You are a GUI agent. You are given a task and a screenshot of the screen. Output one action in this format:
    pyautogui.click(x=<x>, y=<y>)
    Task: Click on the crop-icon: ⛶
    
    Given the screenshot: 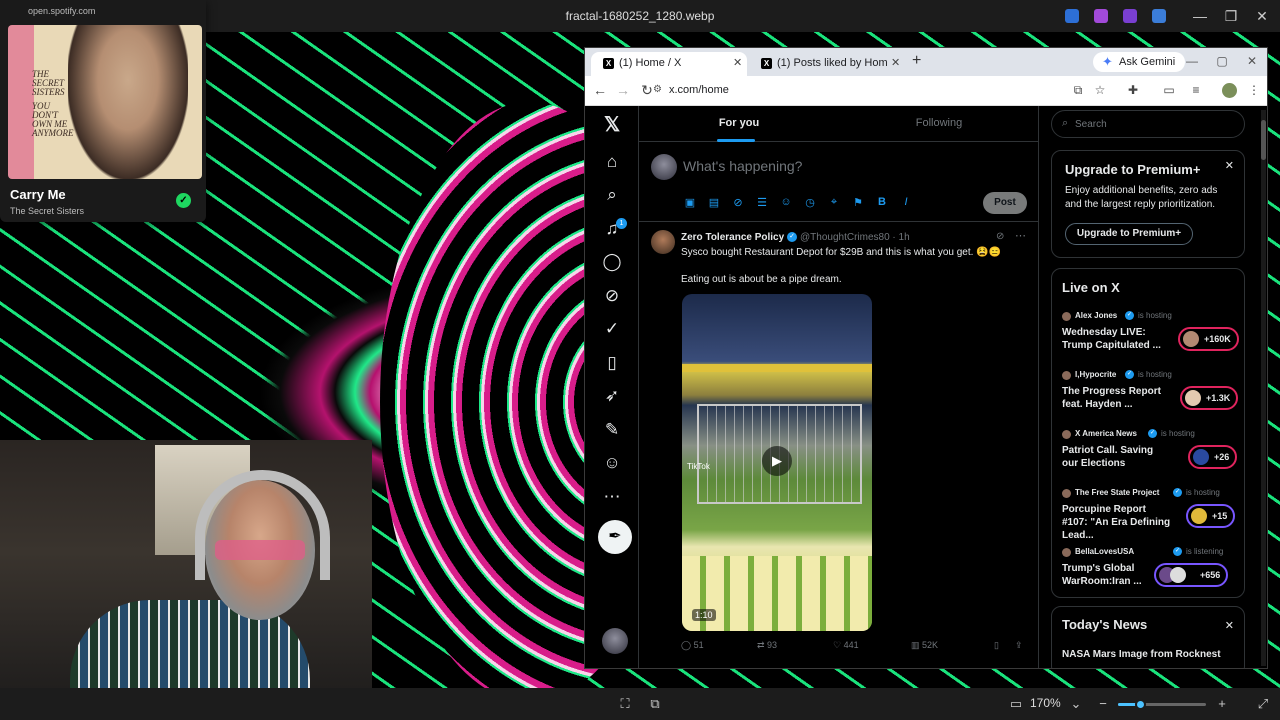 What is the action you would take?
    pyautogui.click(x=625, y=704)
    